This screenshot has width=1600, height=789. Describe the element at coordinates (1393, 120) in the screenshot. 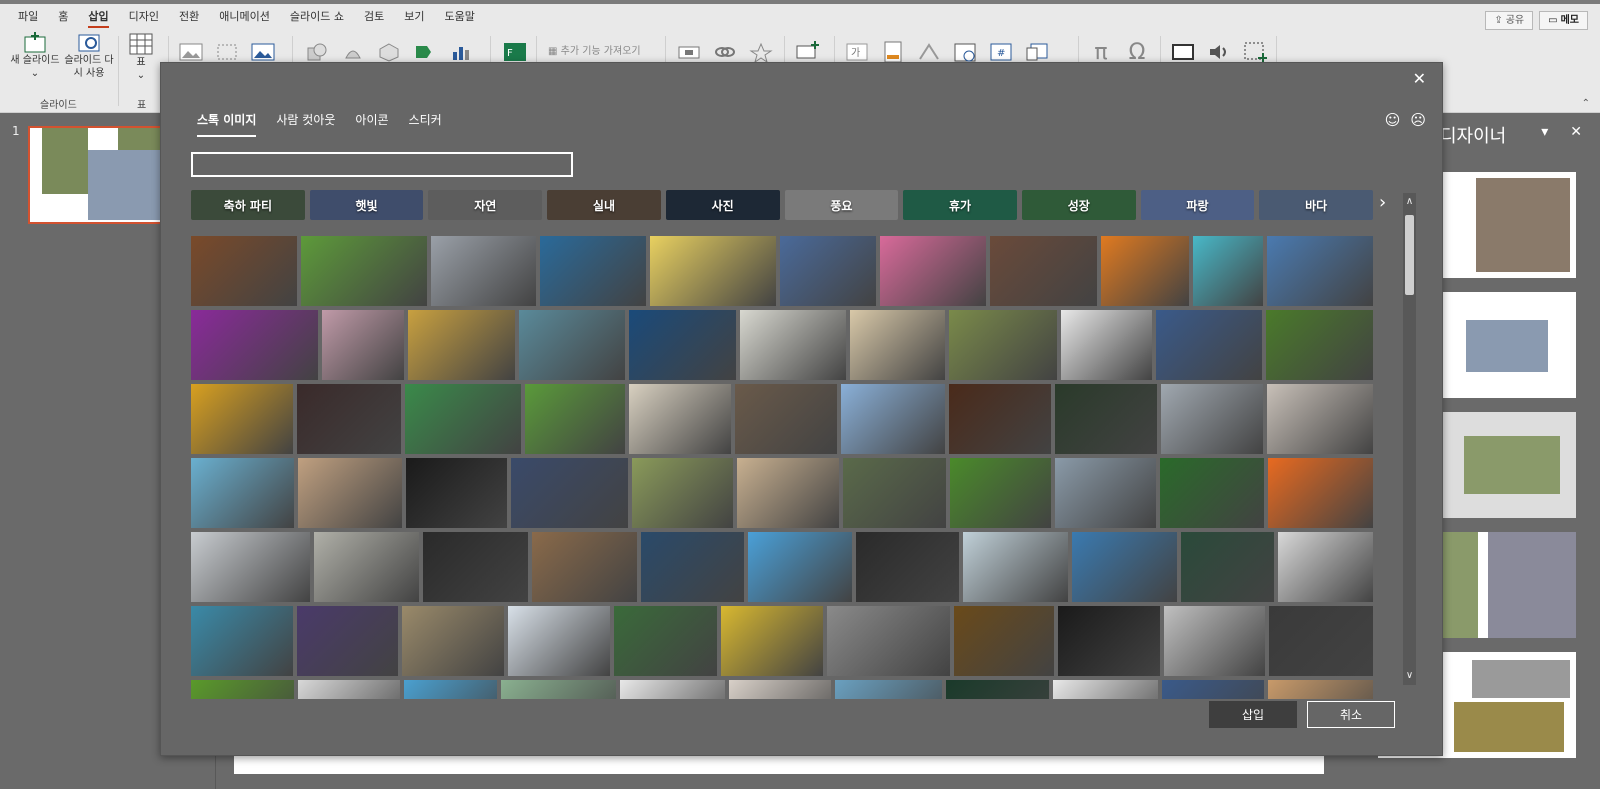

I see `smile-icon: ☺` at that location.